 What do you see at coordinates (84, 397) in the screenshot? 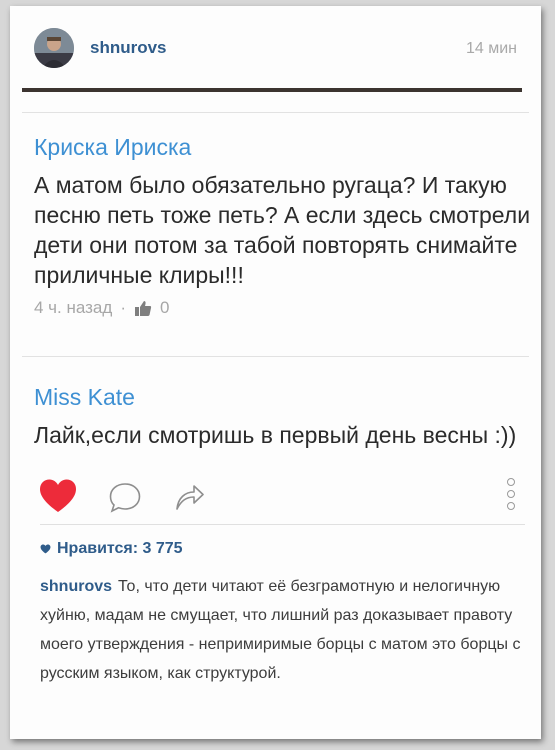
I see `comment-author: Miss Kate` at bounding box center [84, 397].